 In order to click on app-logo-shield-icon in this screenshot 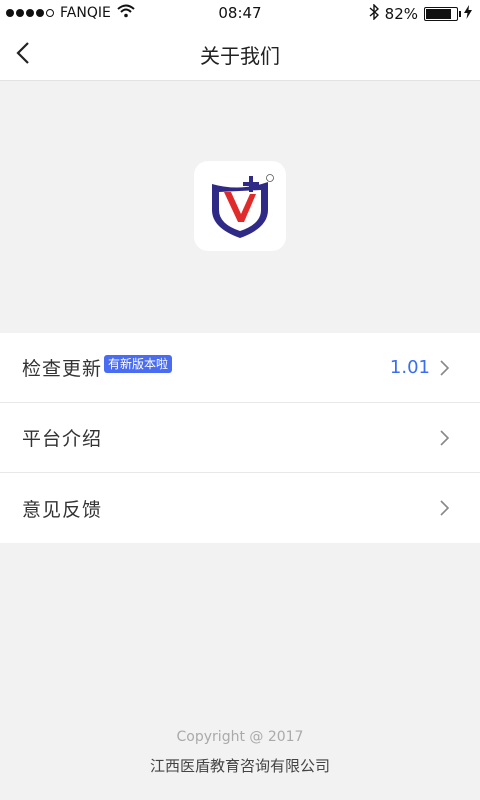, I will do `click(243, 206)`.